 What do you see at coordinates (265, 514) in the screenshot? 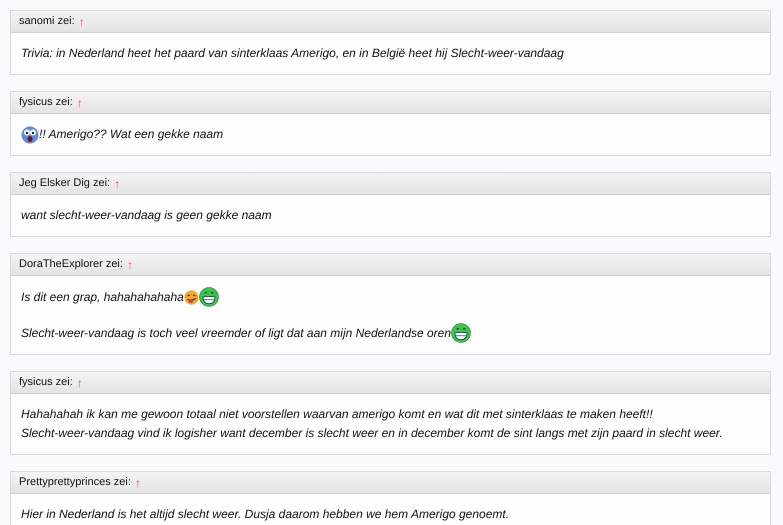
I see `post-text: Hier in Nederland is het altijd slecht weer. Dusja daarom hebben we hem Amerigo genoemt.` at bounding box center [265, 514].